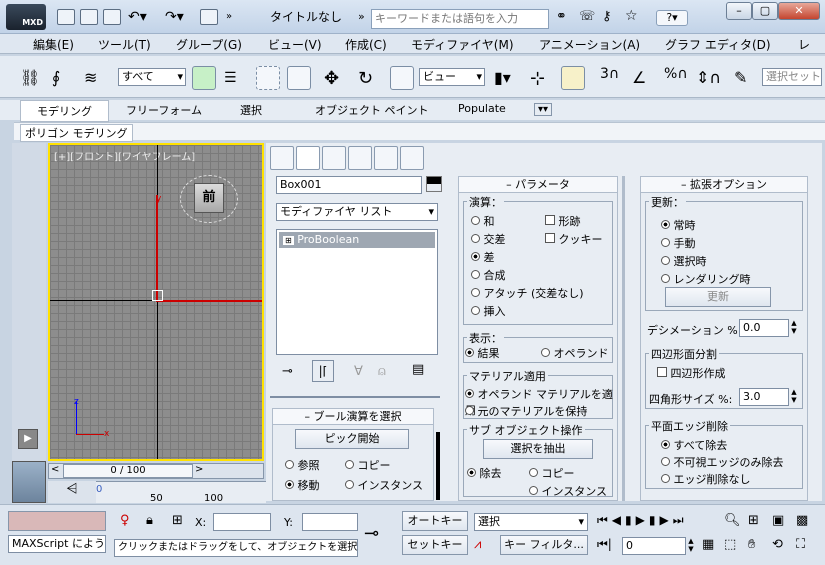  What do you see at coordinates (57, 544) in the screenshot?
I see `maxscript-mini-listener: MAXScript によう` at bounding box center [57, 544].